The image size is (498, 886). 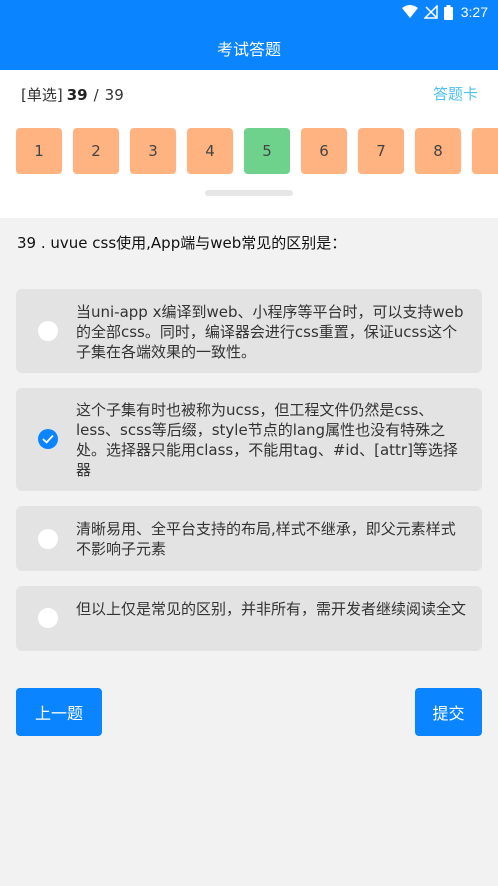 I want to click on option-text: 清晰易用、全平台支持的布局,样式不继承，即父元素样式不影响子元素, so click(x=266, y=539).